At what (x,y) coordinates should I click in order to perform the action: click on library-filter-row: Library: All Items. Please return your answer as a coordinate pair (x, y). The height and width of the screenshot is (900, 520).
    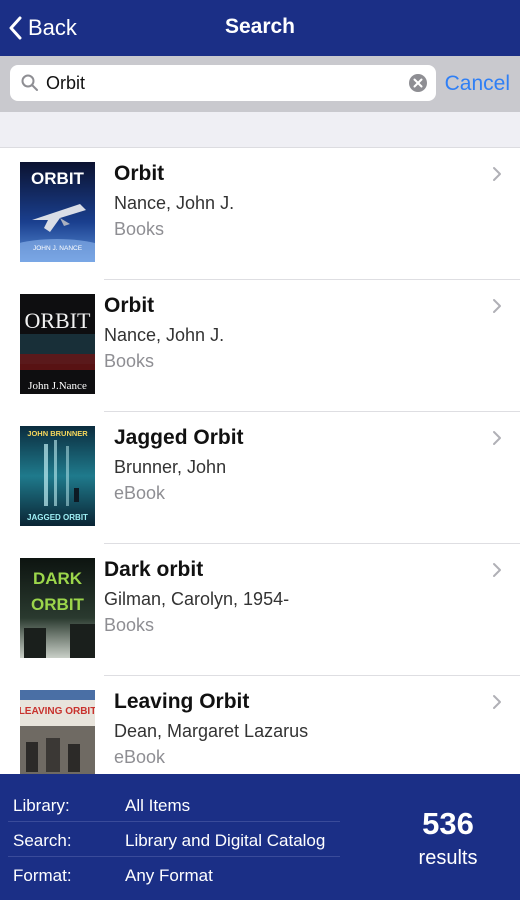
    Looking at the image, I should click on (170, 804).